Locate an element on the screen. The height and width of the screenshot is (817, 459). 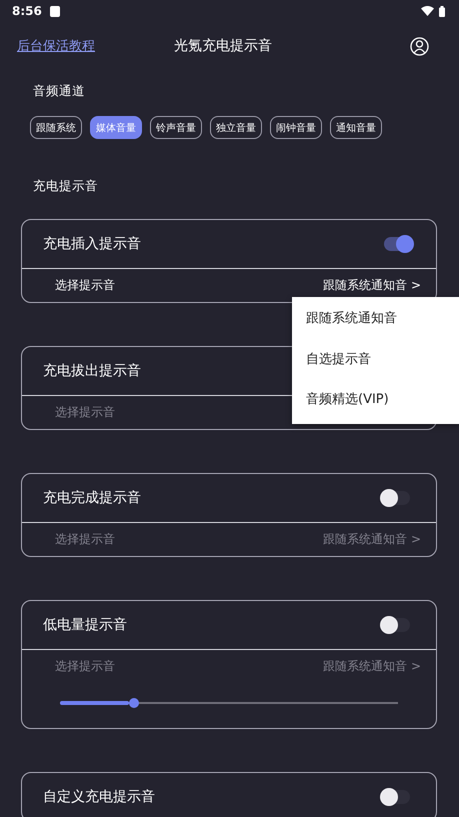
channel-chip: 独立音量 is located at coordinates (236, 127).